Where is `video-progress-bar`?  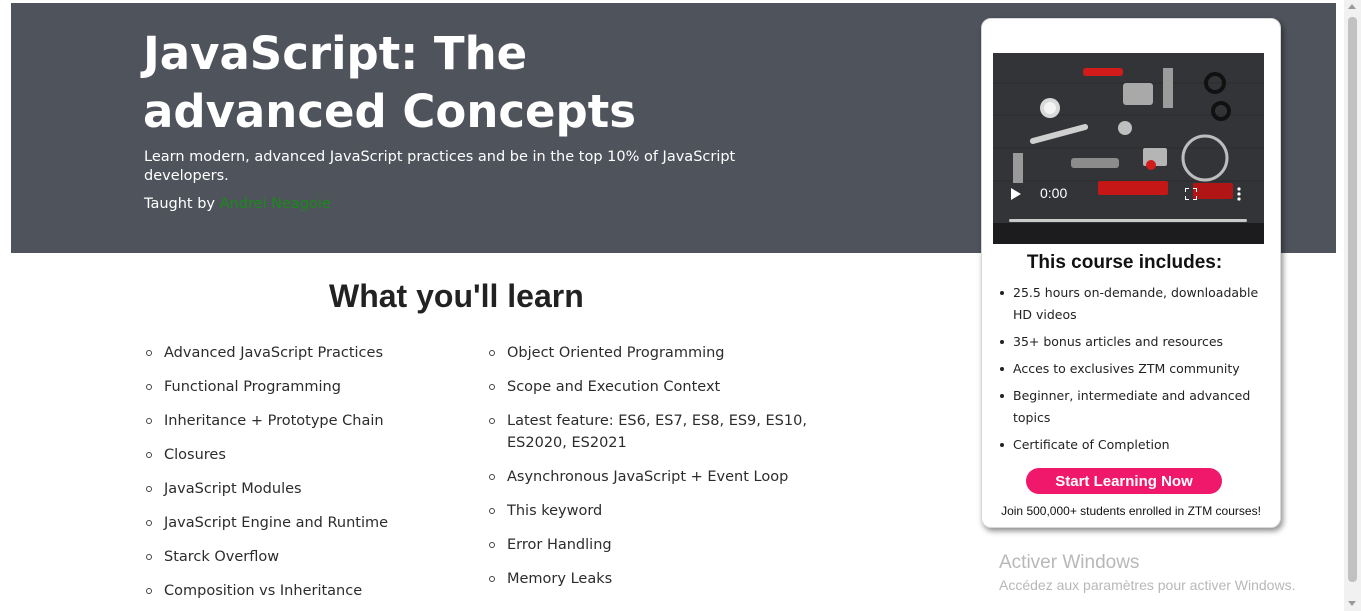 video-progress-bar is located at coordinates (1128, 220).